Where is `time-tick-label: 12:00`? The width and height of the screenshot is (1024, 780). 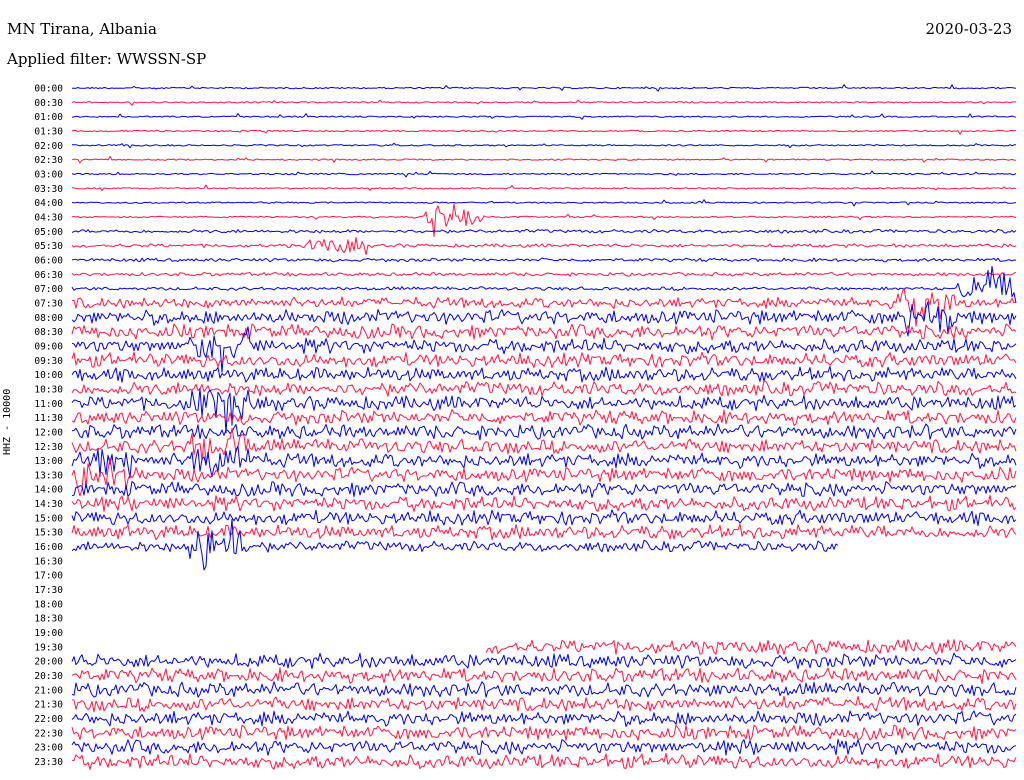
time-tick-label: 12:00 is located at coordinates (48, 432).